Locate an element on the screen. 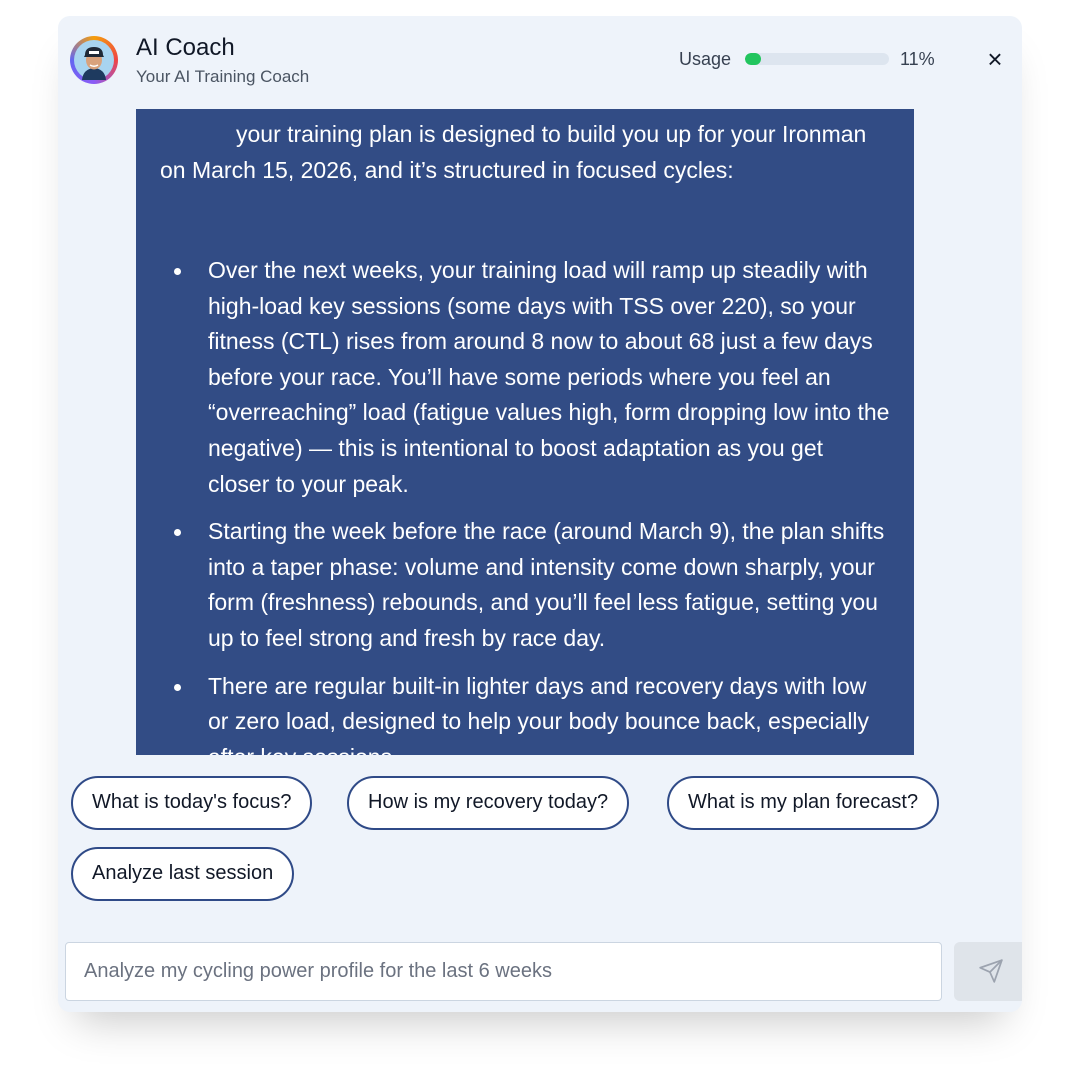 The width and height of the screenshot is (1080, 1080). usage-percent: 11% is located at coordinates (917, 59).